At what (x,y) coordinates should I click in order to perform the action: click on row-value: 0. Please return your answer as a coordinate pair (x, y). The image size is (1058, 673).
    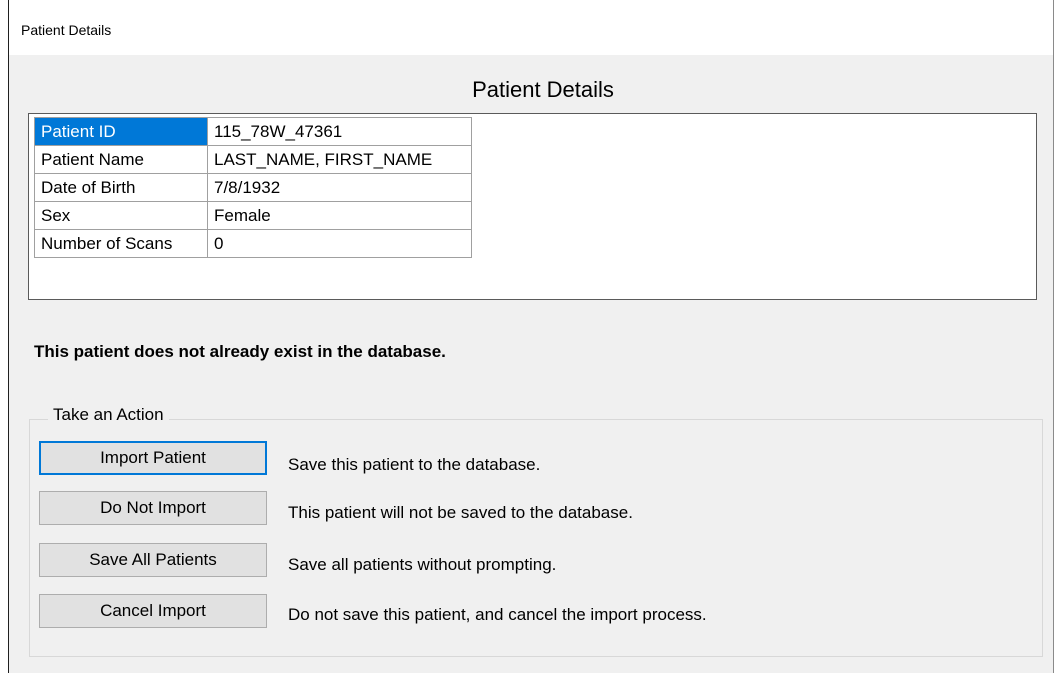
    Looking at the image, I should click on (339, 243).